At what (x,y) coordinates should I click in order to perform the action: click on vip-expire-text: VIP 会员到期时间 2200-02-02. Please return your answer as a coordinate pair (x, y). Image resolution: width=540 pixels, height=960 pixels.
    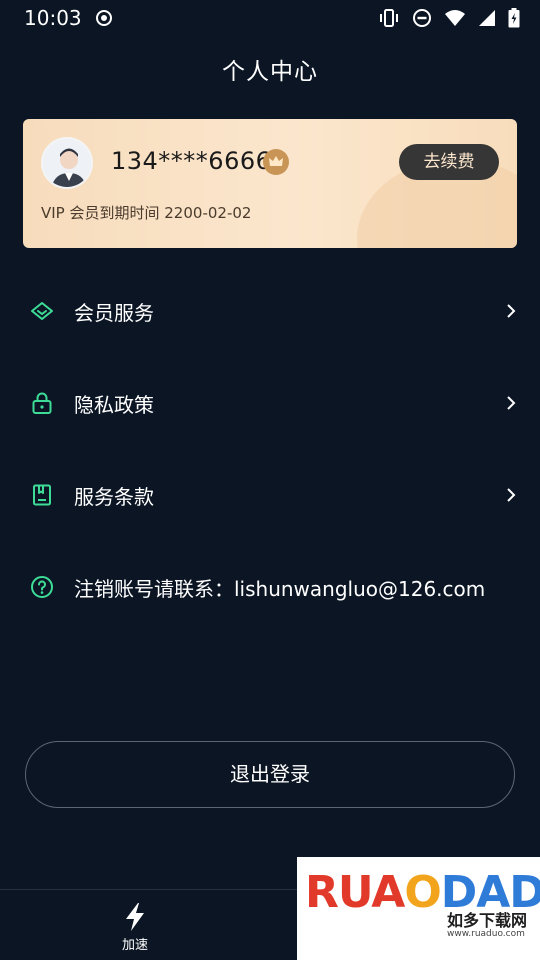
    Looking at the image, I should click on (146, 213).